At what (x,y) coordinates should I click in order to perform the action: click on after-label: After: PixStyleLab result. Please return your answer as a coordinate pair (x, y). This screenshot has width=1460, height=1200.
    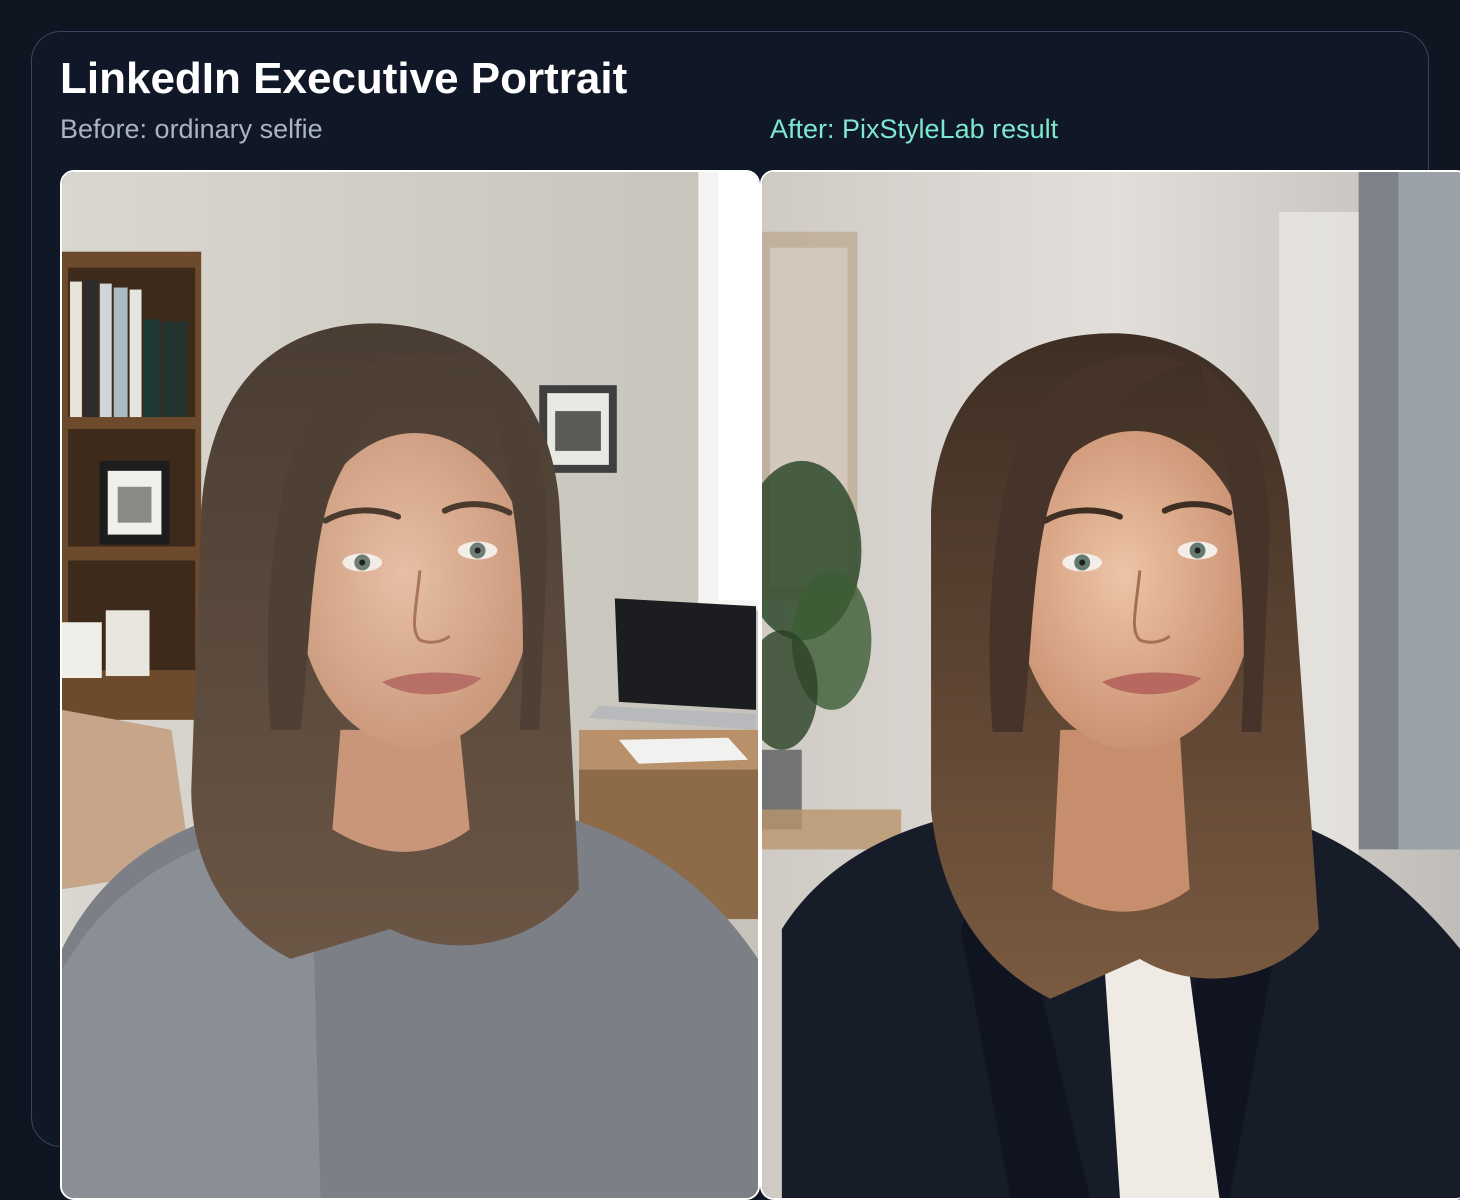
    Looking at the image, I should click on (914, 129).